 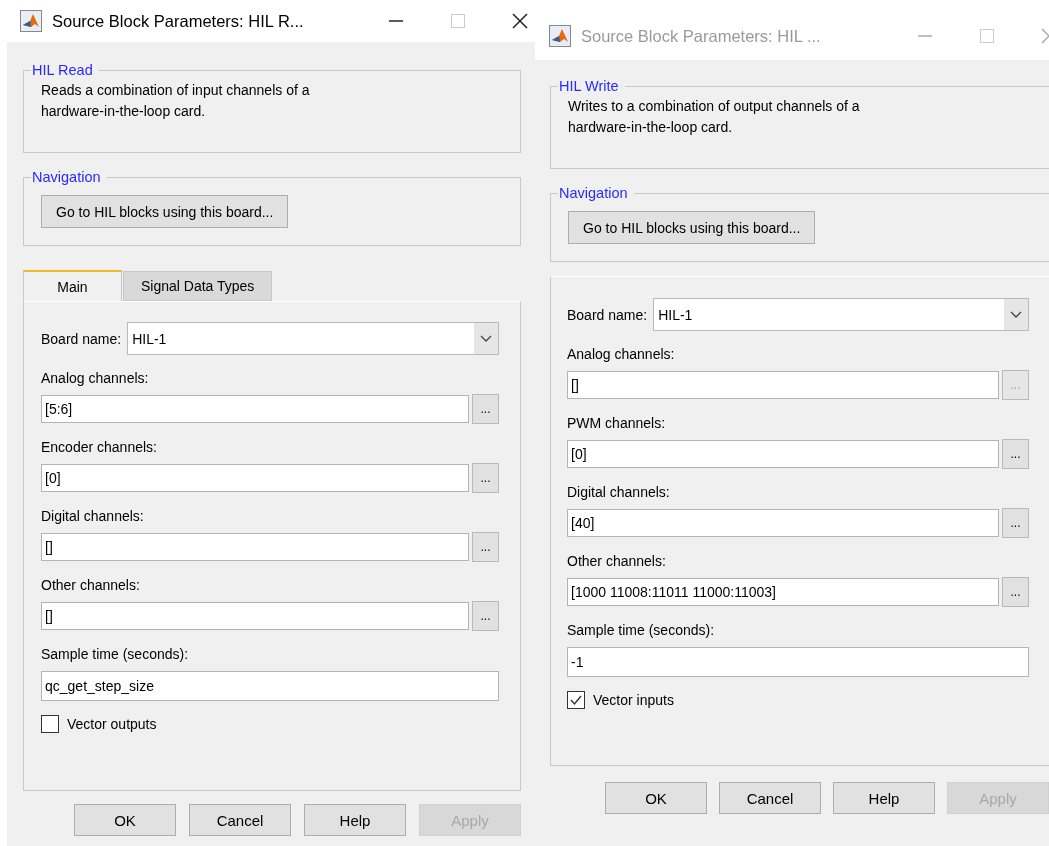 I want to click on group-title: HIL Write, so click(x=589, y=86).